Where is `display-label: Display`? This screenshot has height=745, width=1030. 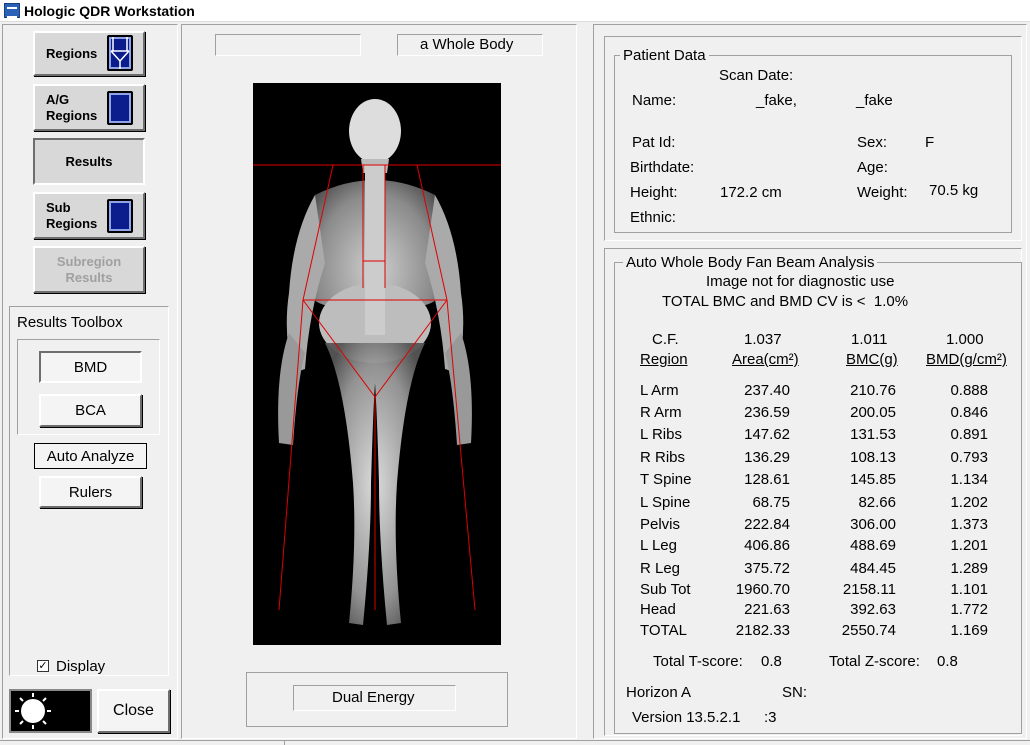 display-label: Display is located at coordinates (81, 666).